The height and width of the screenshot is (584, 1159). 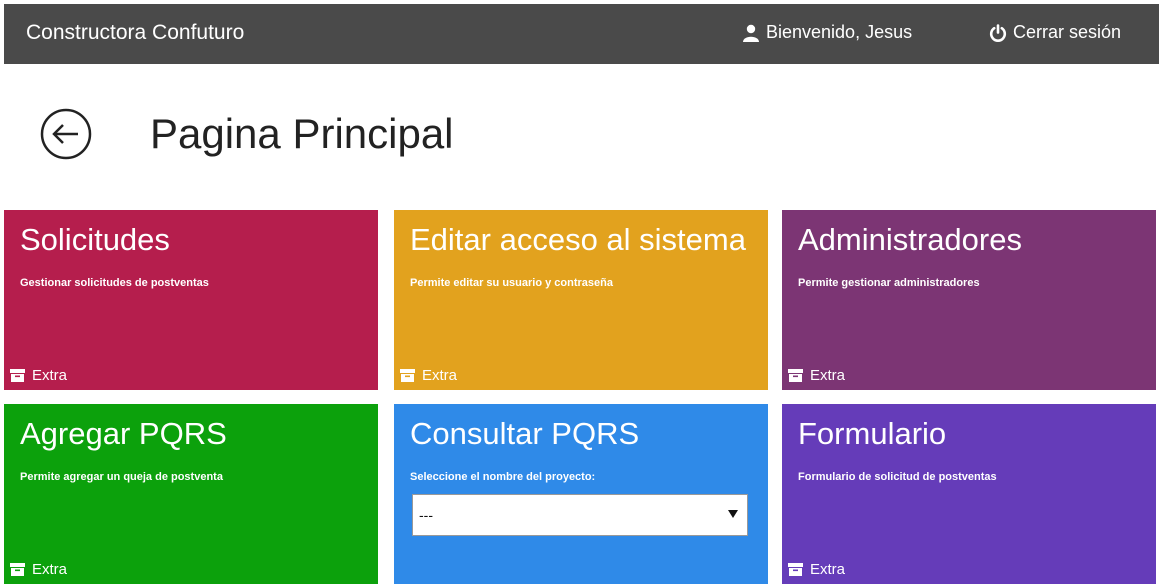 What do you see at coordinates (578, 239) in the screenshot?
I see `tile-title: Editar acceso al sistema` at bounding box center [578, 239].